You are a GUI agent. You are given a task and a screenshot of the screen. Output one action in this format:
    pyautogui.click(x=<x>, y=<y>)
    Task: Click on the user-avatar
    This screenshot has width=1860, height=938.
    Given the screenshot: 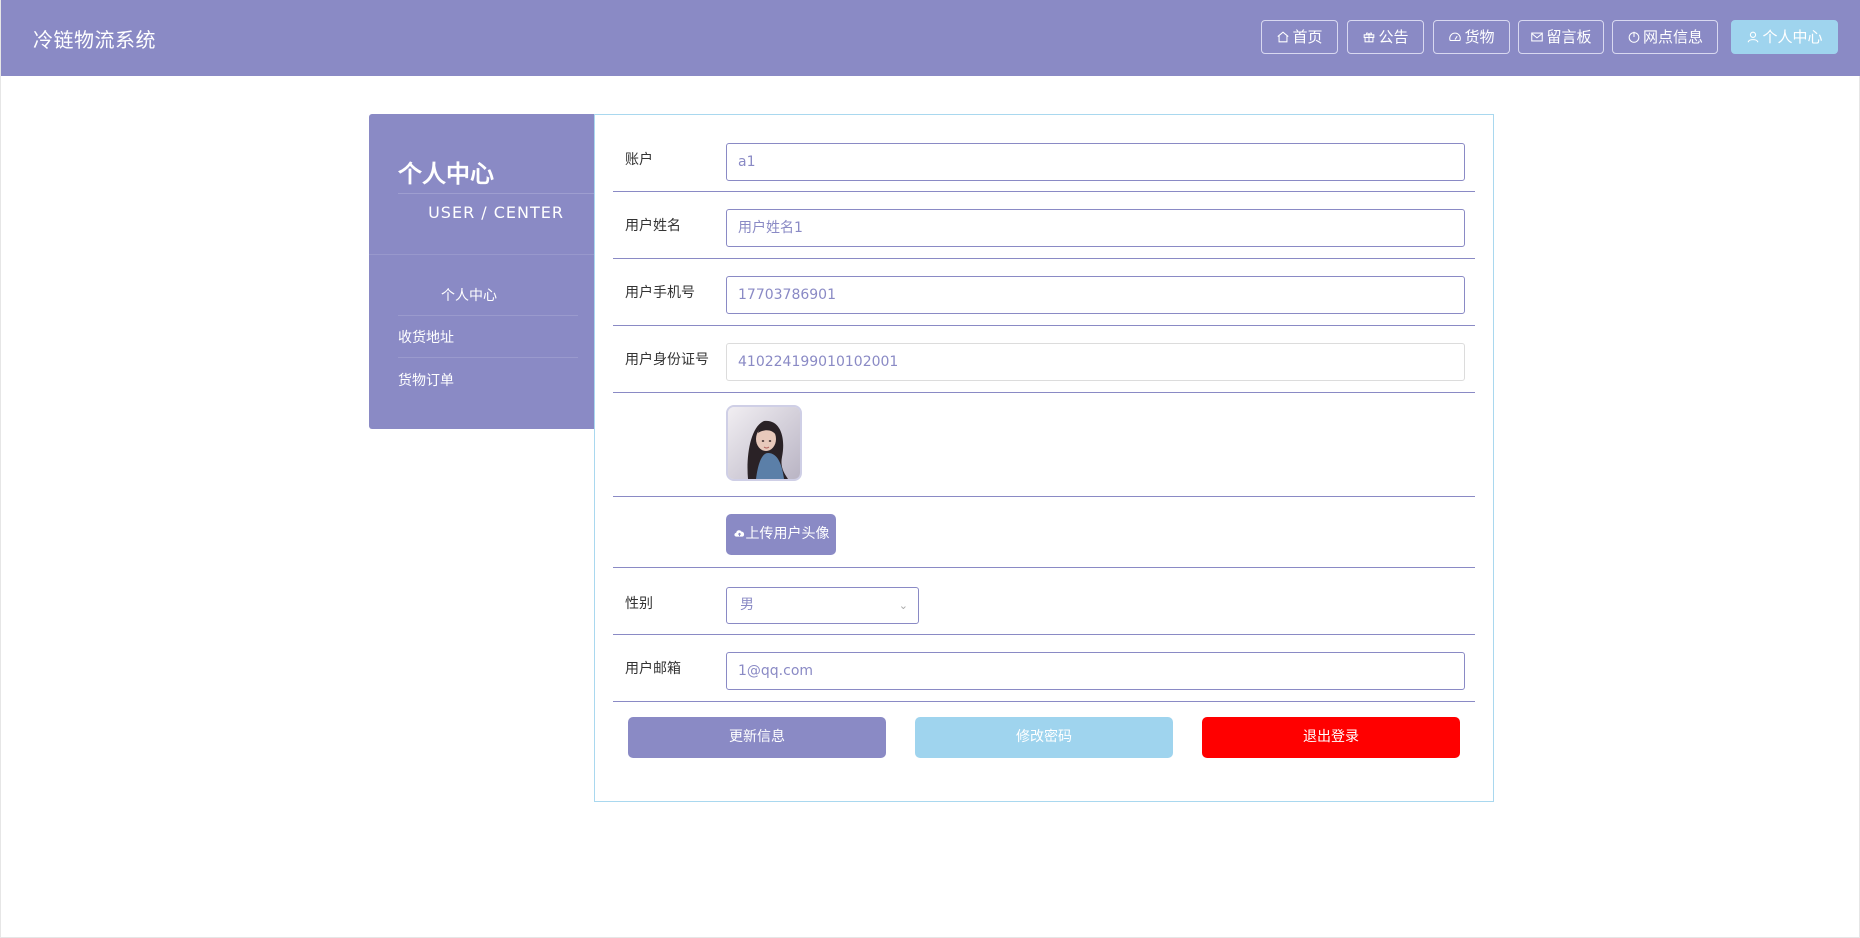 What is the action you would take?
    pyautogui.click(x=764, y=443)
    